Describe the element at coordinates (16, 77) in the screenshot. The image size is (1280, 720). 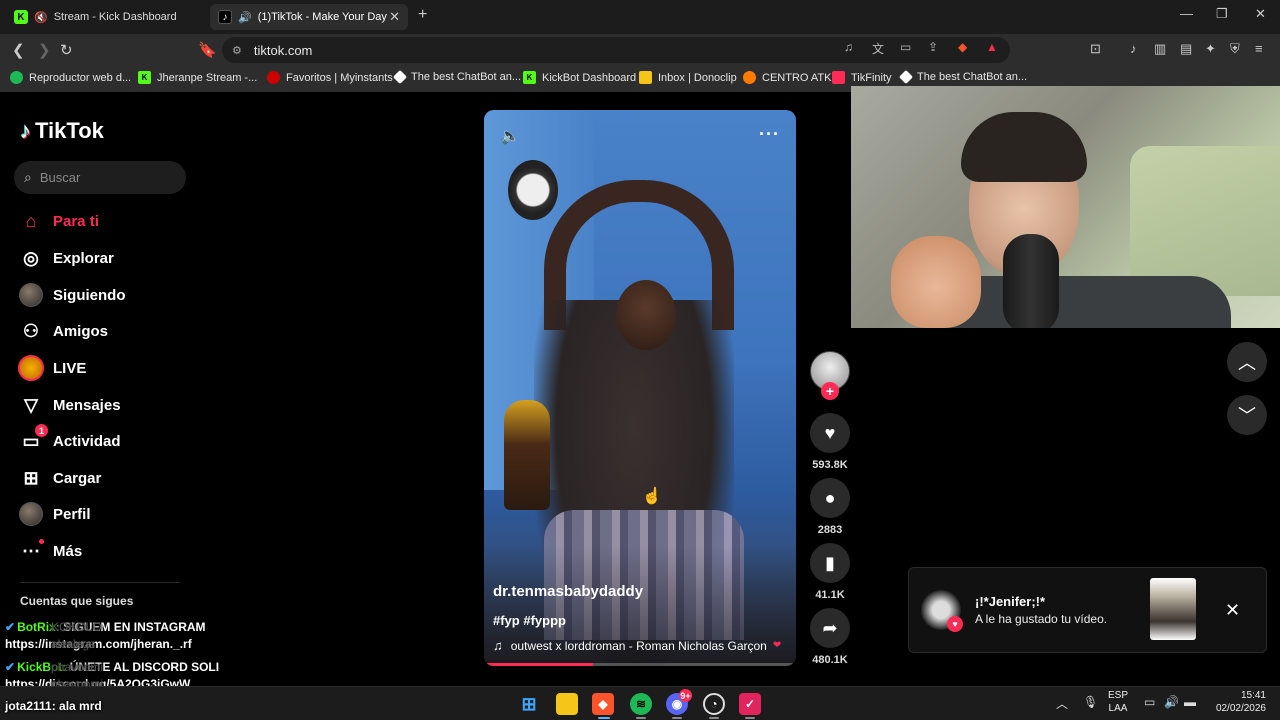
I see `spotify-icon` at that location.